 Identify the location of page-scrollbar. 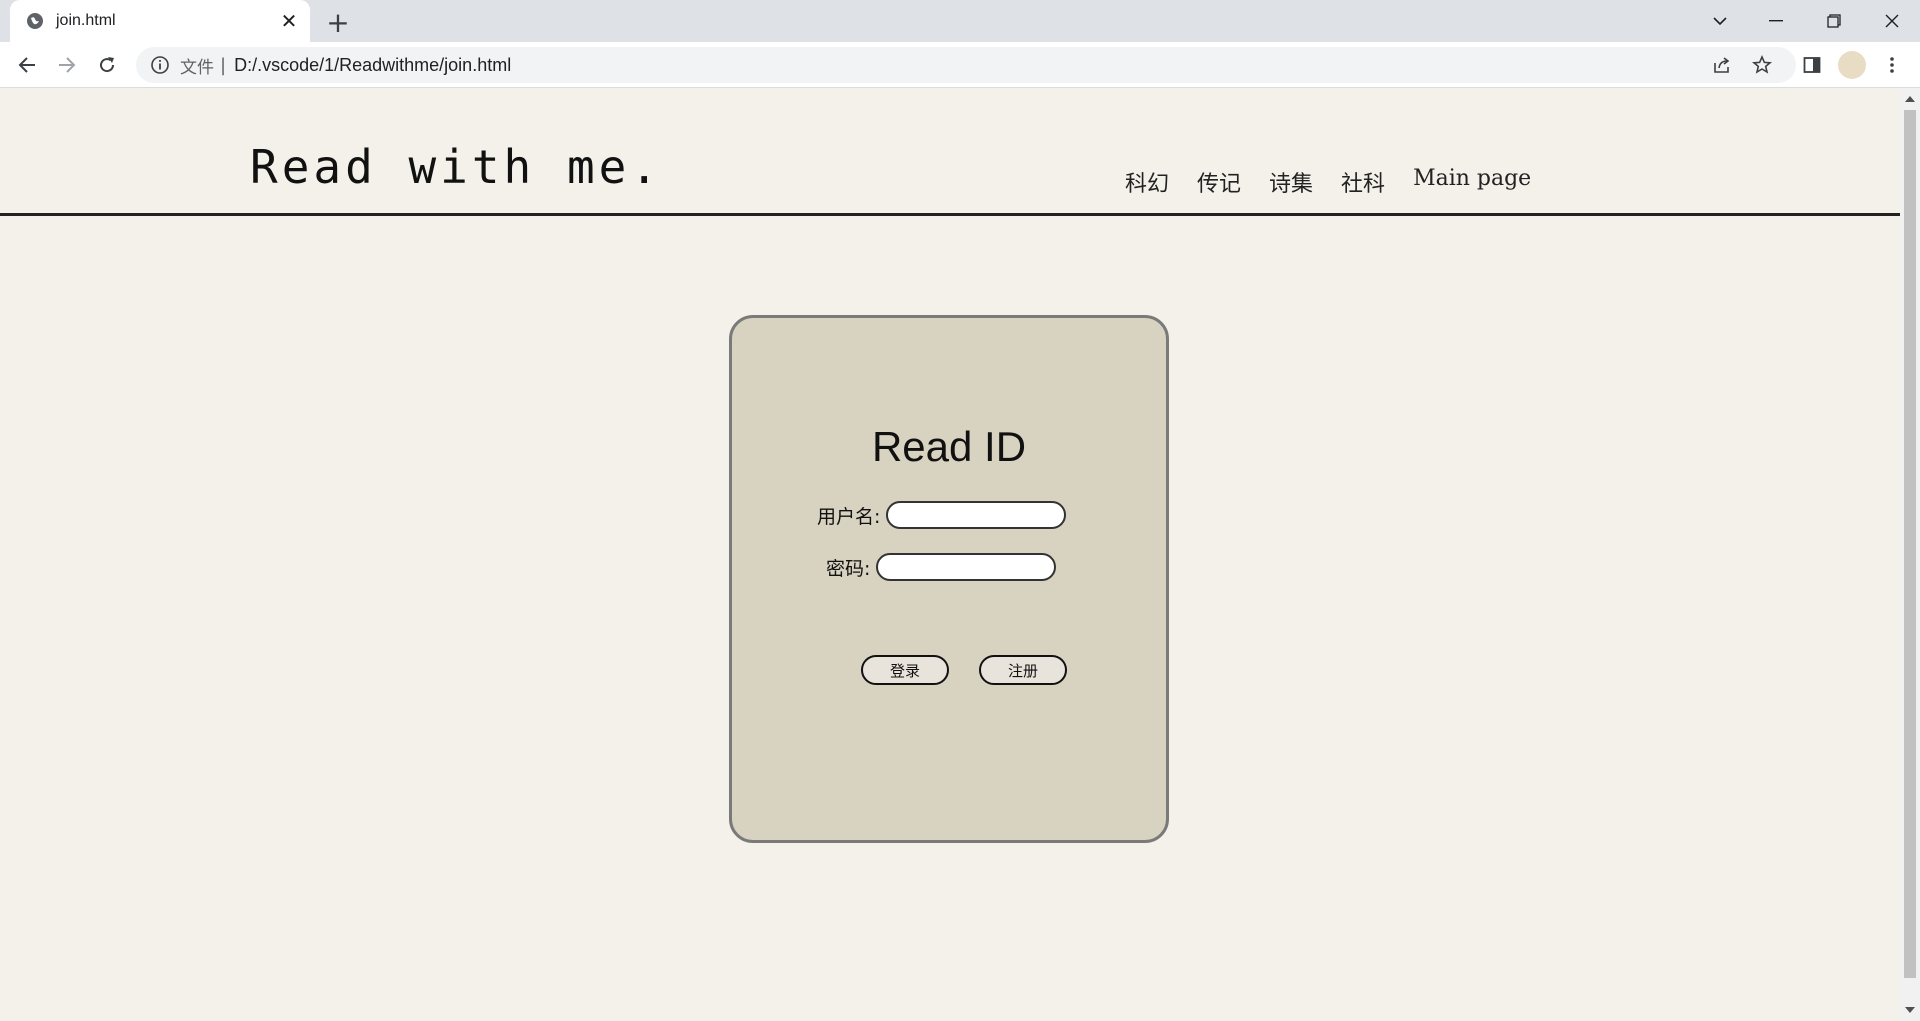
(1910, 554).